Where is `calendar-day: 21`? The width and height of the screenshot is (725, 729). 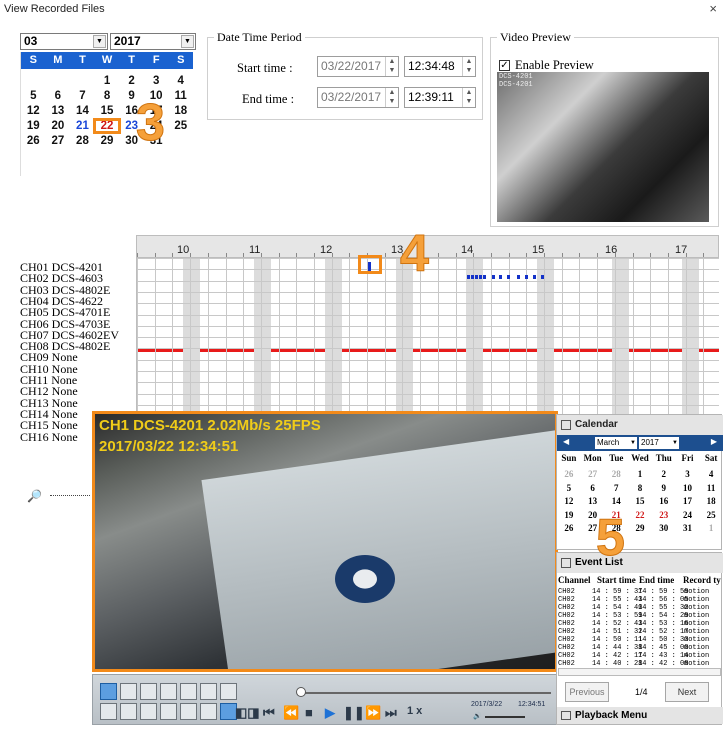
calendar-day: 21 is located at coordinates (82, 126).